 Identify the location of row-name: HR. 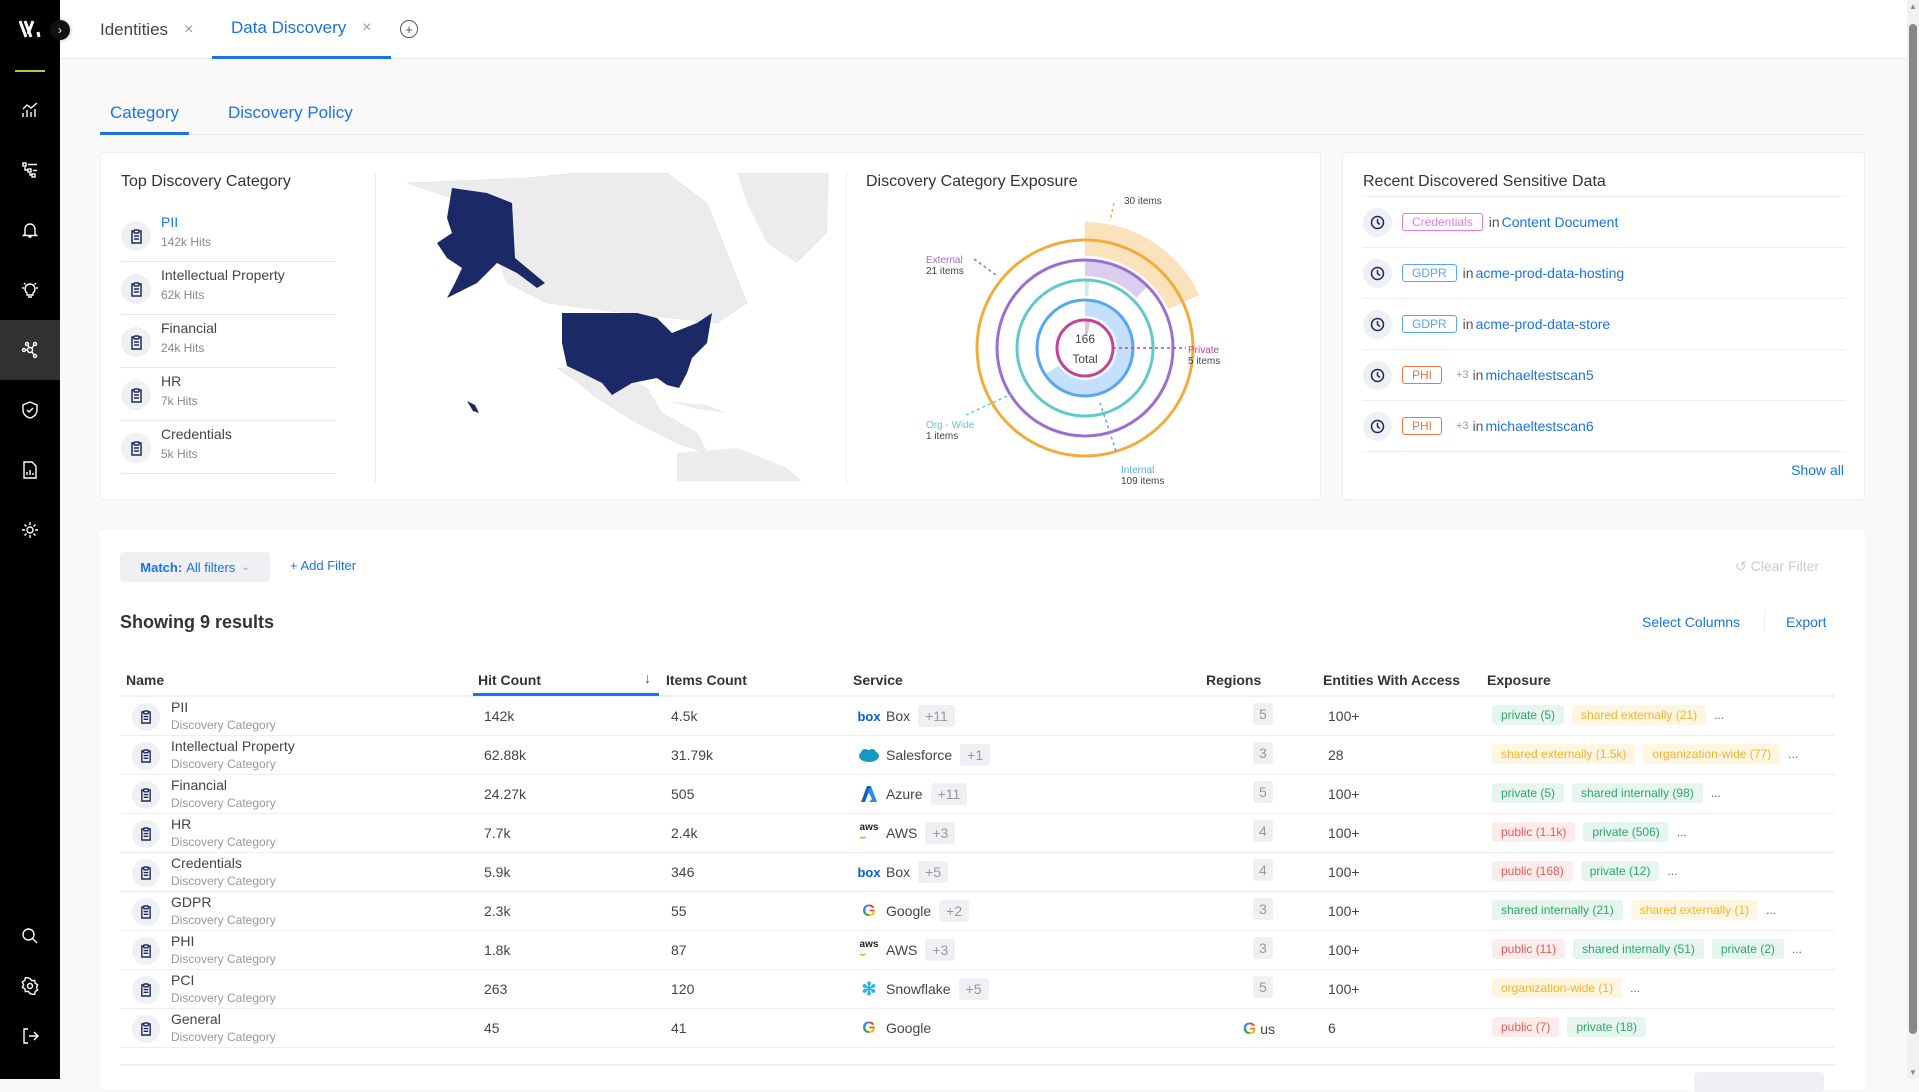
(181, 824).